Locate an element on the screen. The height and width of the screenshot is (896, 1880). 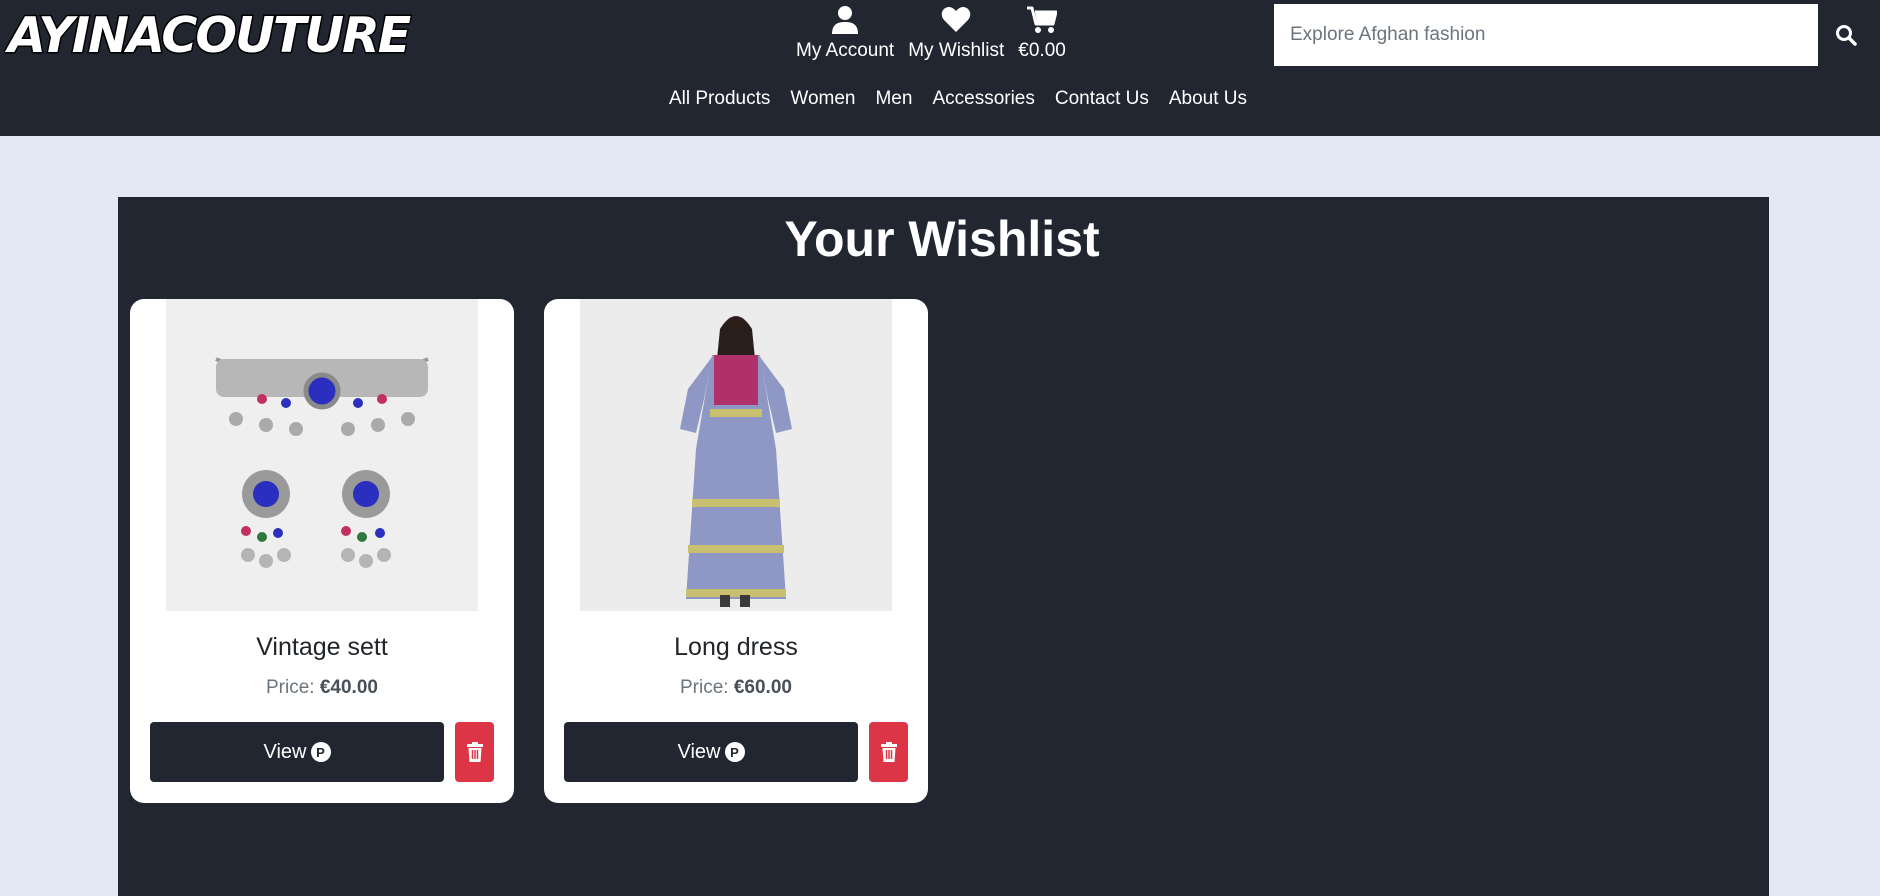
product-name: Long dress is located at coordinates (736, 647).